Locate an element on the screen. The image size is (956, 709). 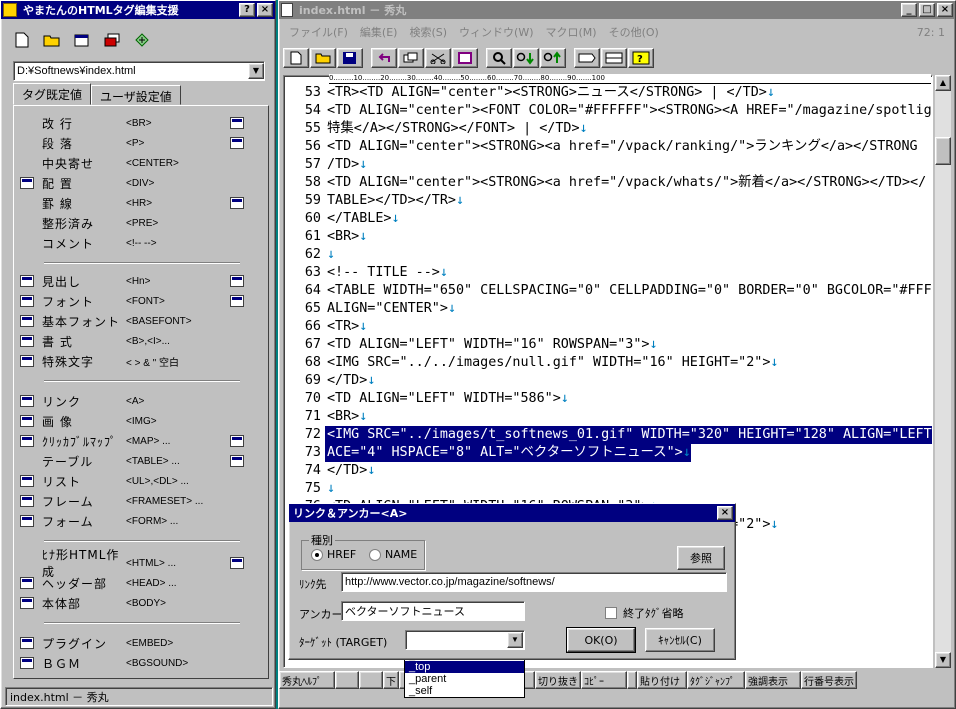
scroll-thumb is located at coordinates (943, 151).